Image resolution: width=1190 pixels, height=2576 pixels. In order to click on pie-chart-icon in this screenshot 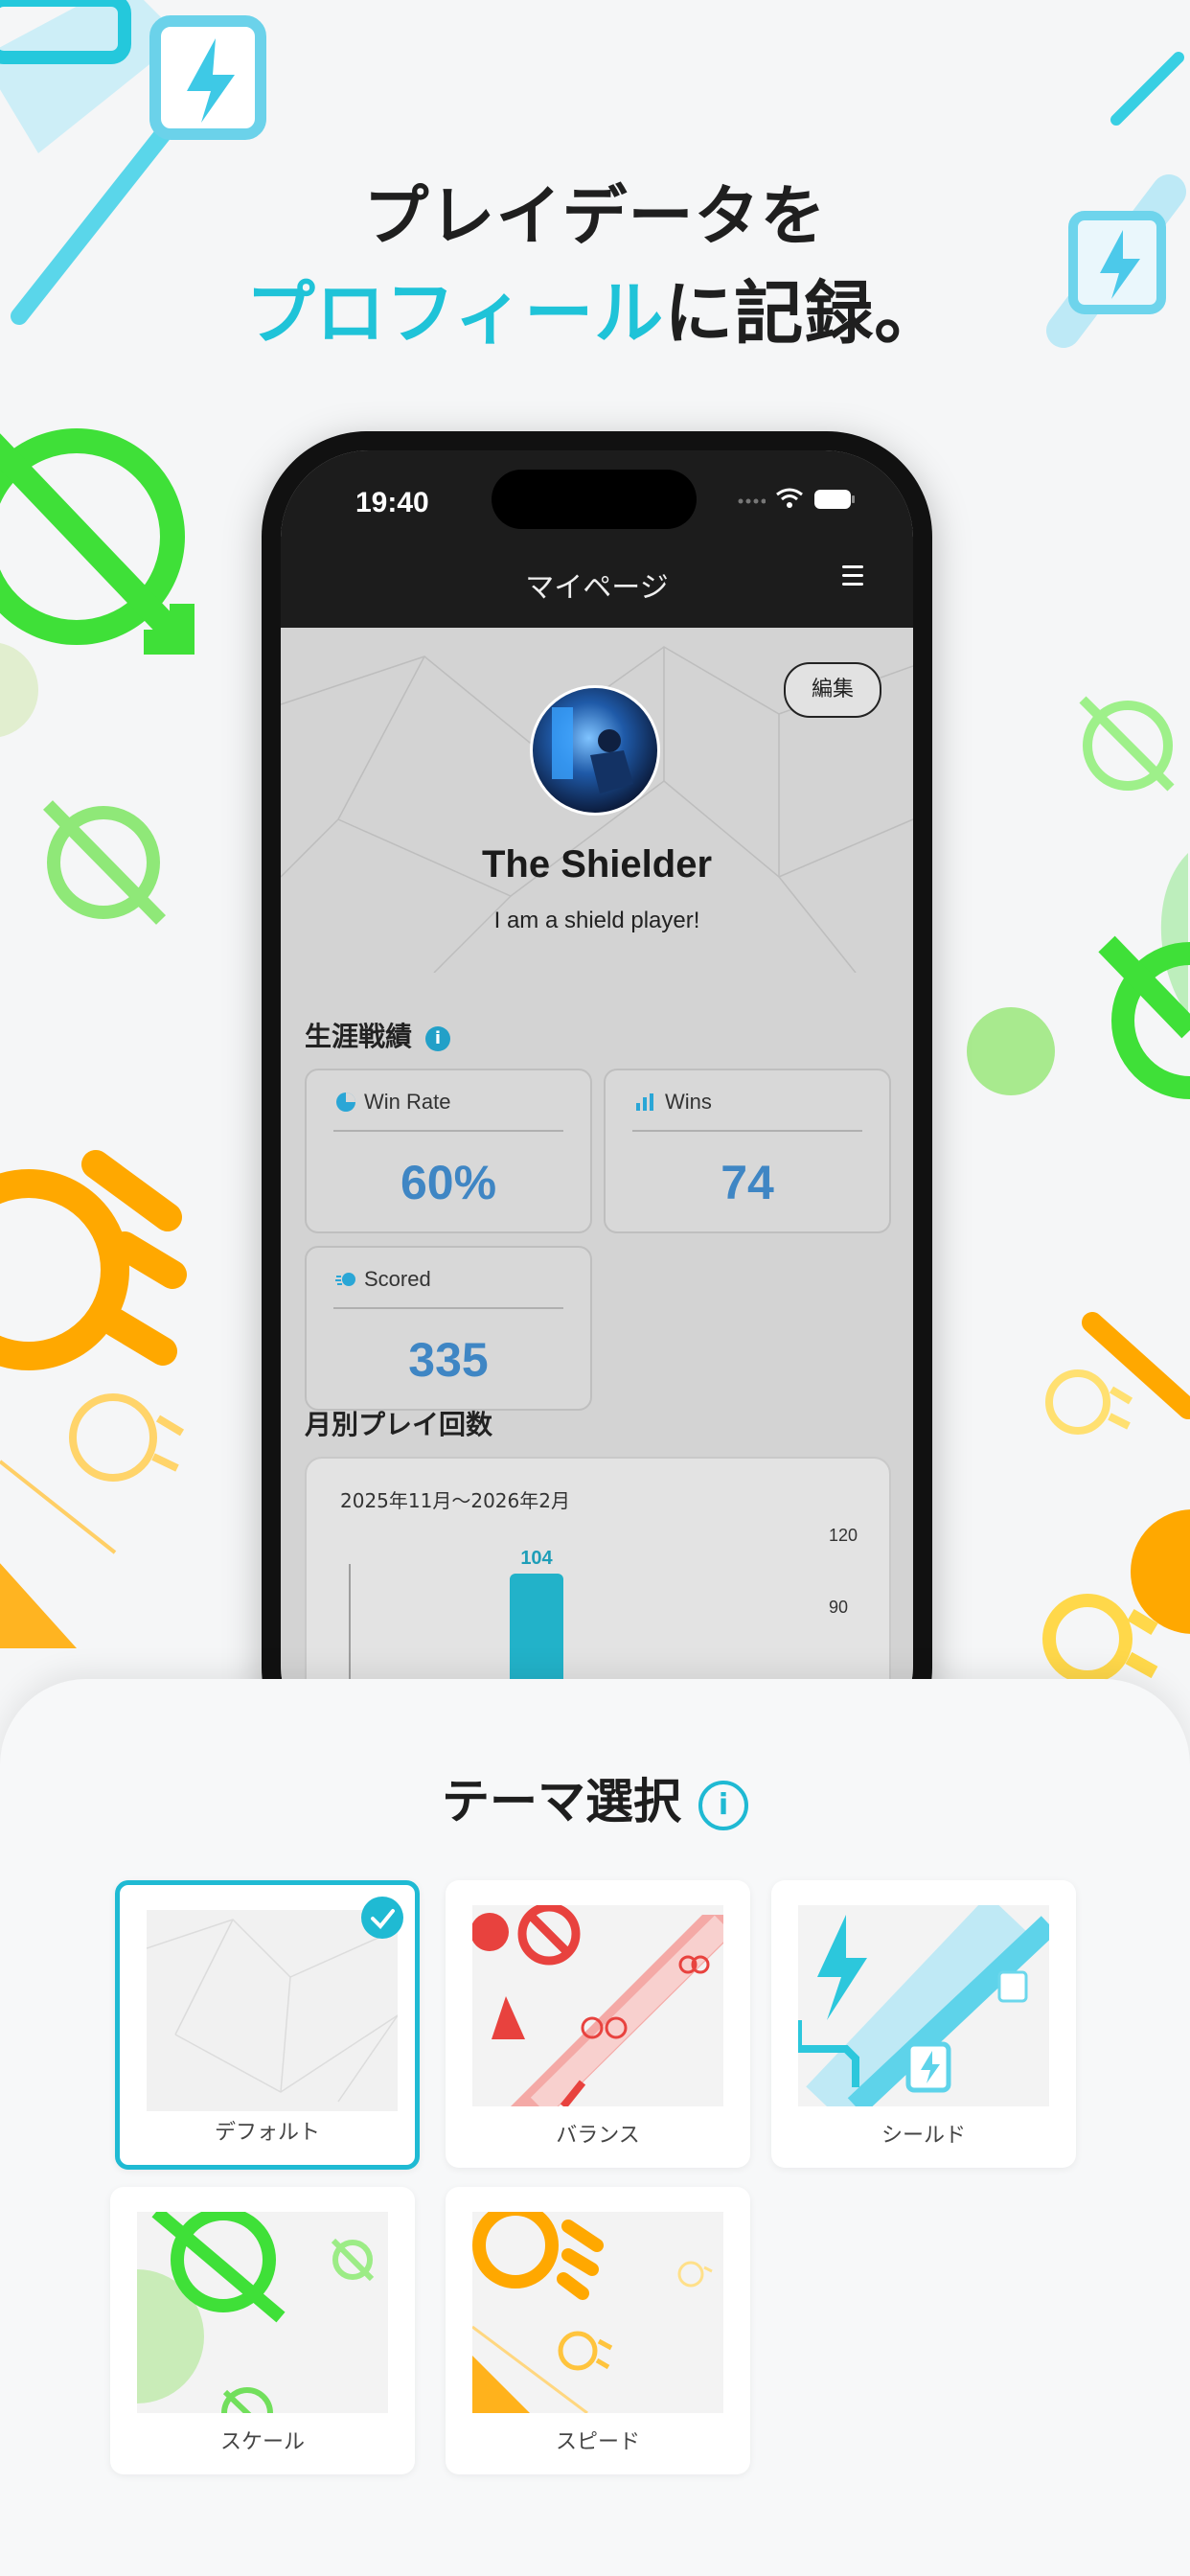, I will do `click(346, 1102)`.